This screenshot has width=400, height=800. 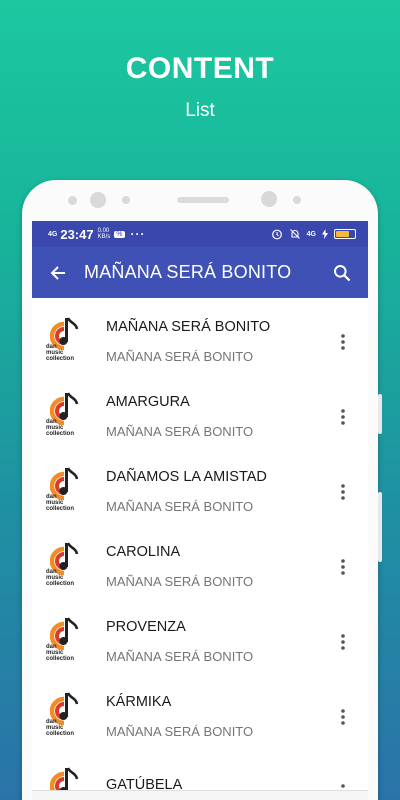 I want to click on song-text: DAÑAMOS LA AMISTAD MAÑANA SERÁ BONITO, so click(x=217, y=491).